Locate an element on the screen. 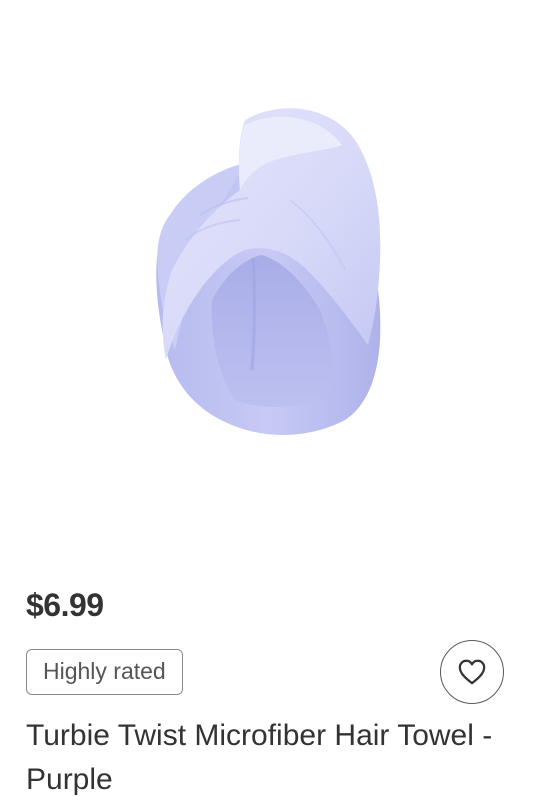 The image size is (542, 804). favorite-button is located at coordinates (472, 672).